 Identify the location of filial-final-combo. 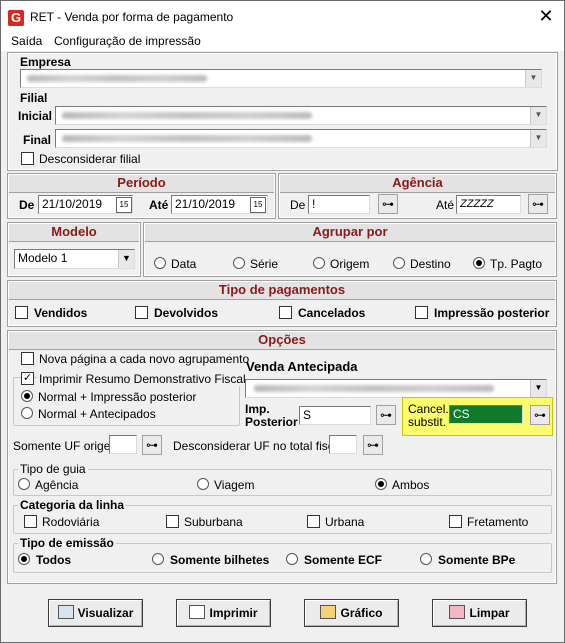
(301, 138).